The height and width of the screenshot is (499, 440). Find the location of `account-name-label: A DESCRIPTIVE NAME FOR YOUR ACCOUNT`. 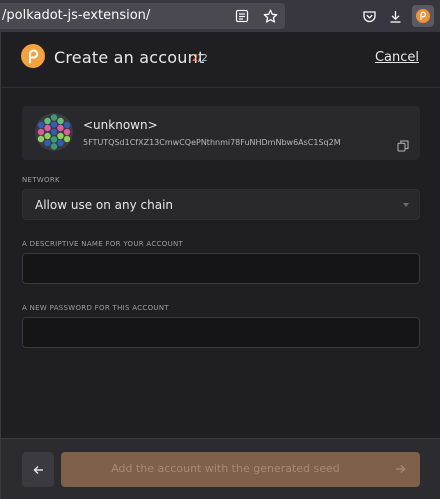

account-name-label: A DESCRIPTIVE NAME FOR YOUR ACCOUNT is located at coordinates (103, 244).